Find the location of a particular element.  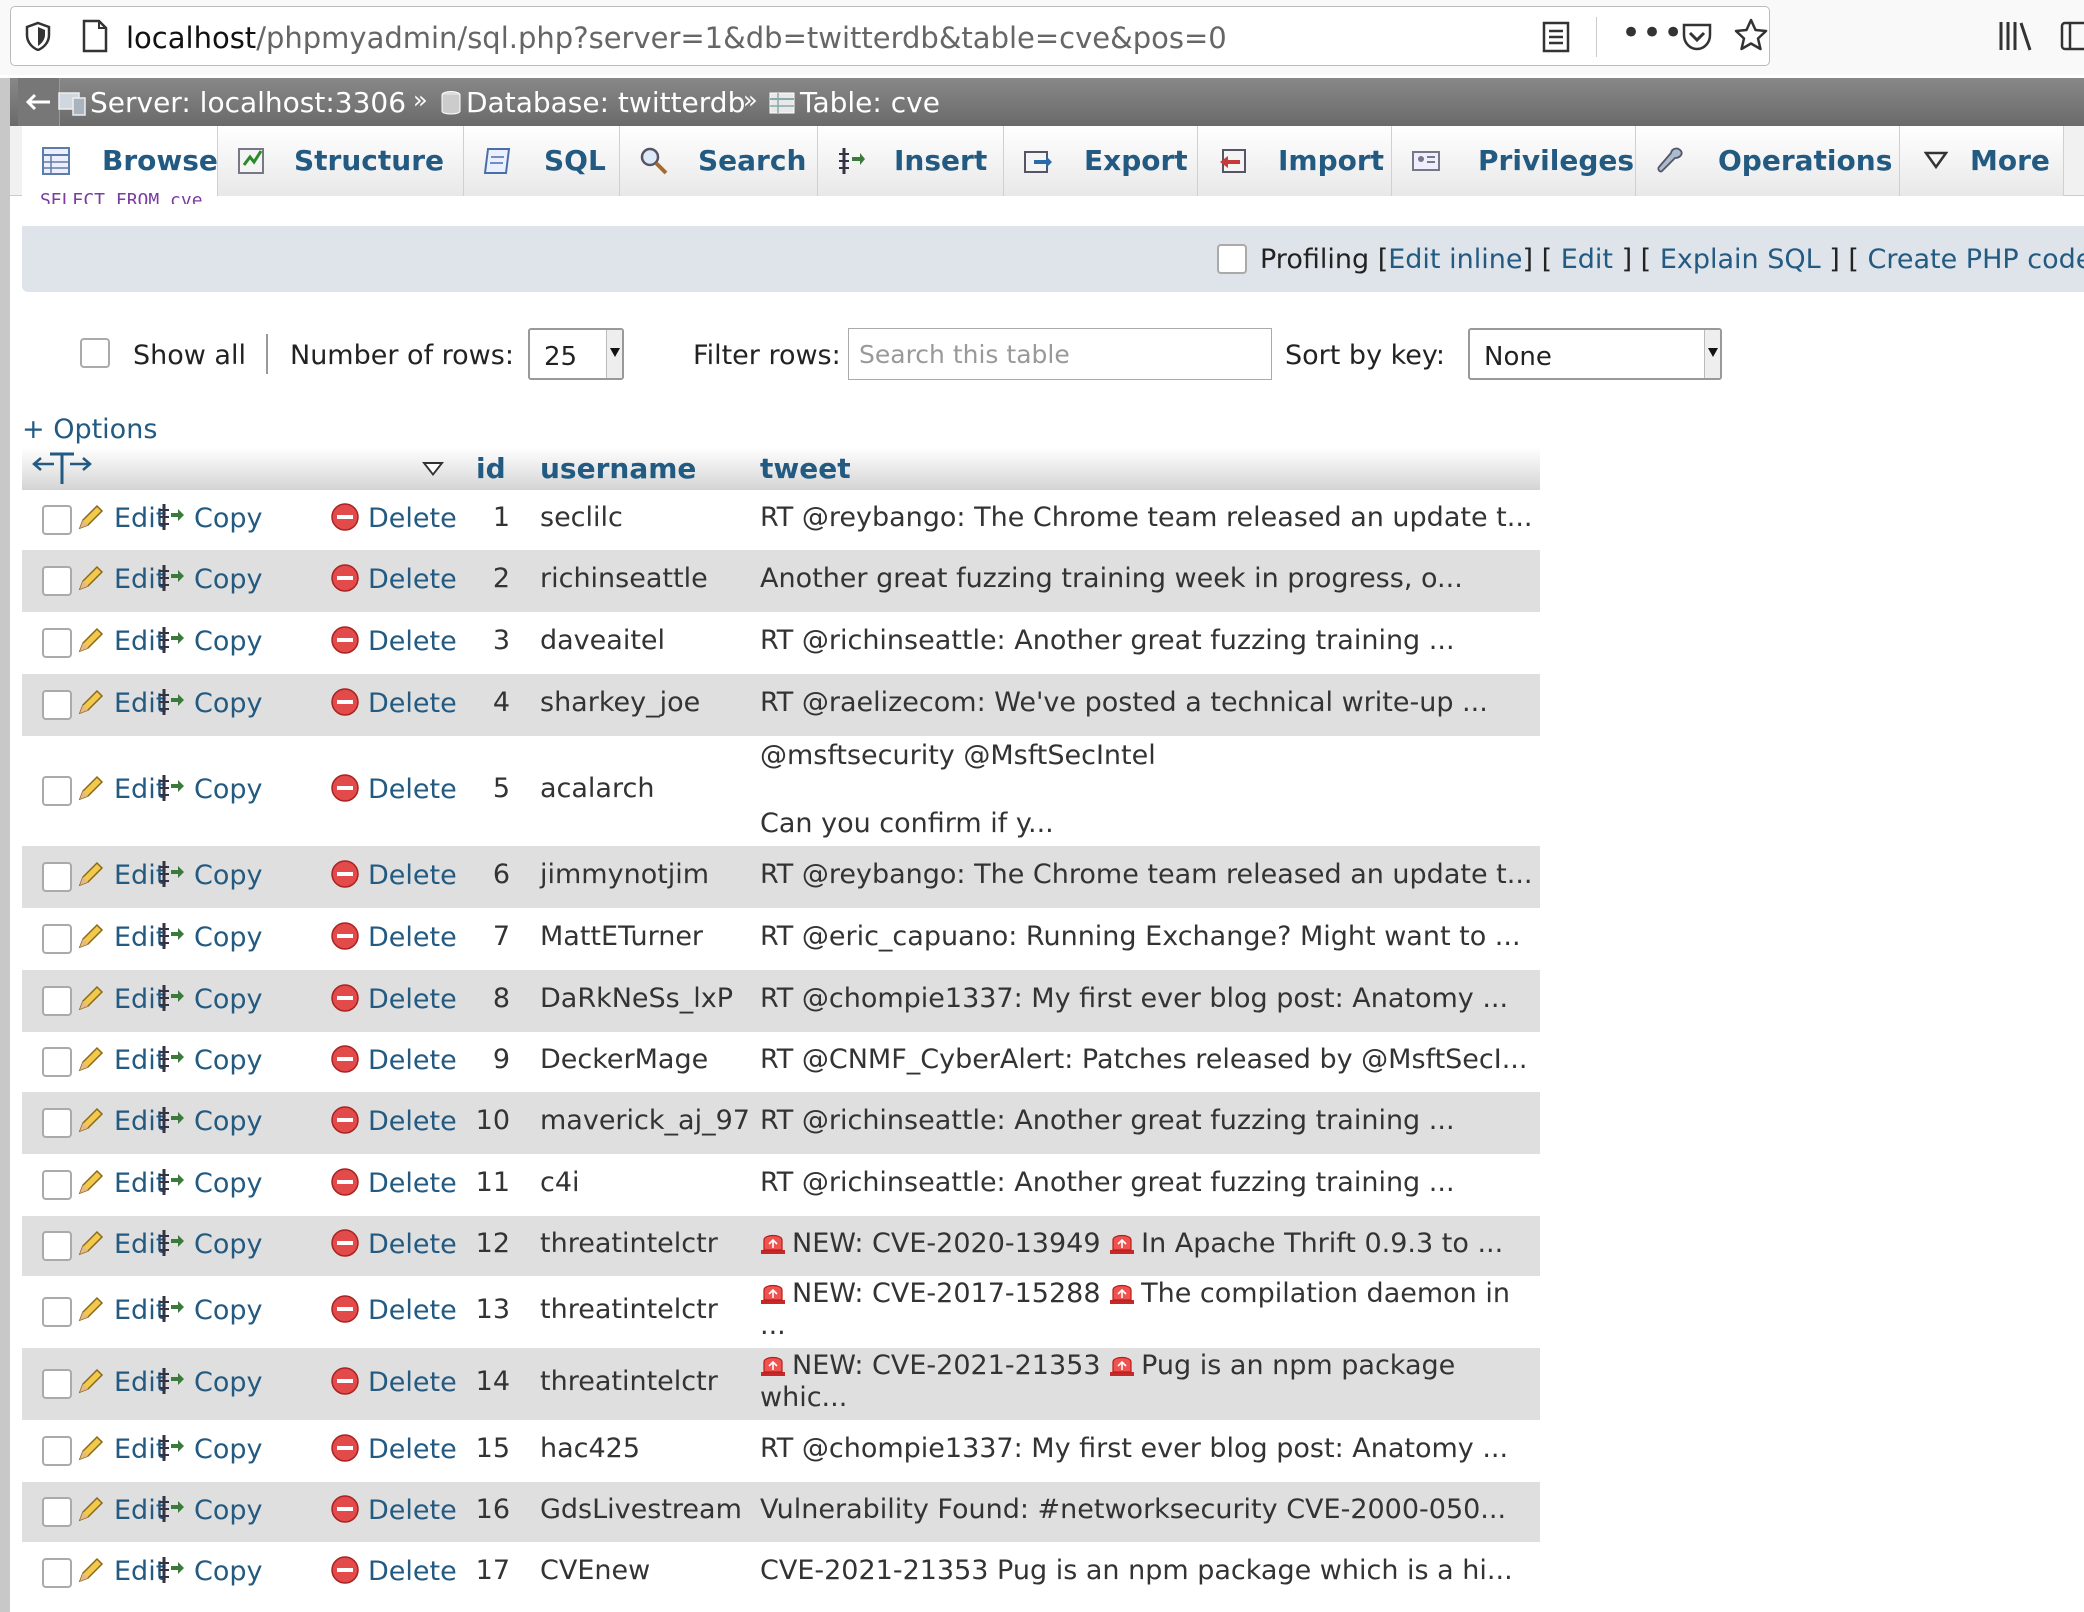

column-header-username: username is located at coordinates (618, 468).